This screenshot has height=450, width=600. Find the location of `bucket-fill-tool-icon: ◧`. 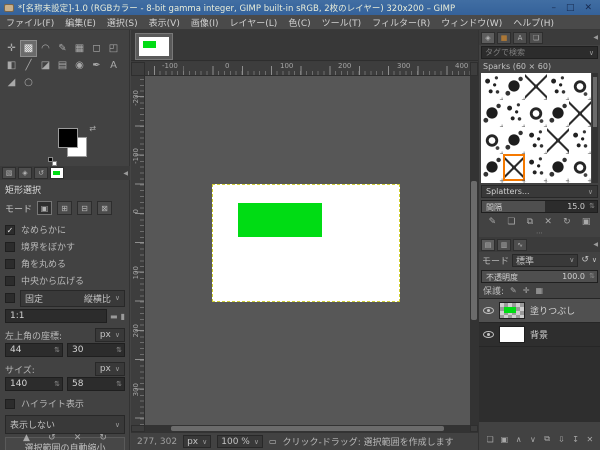

bucket-fill-tool-icon: ◧ is located at coordinates (11, 65).